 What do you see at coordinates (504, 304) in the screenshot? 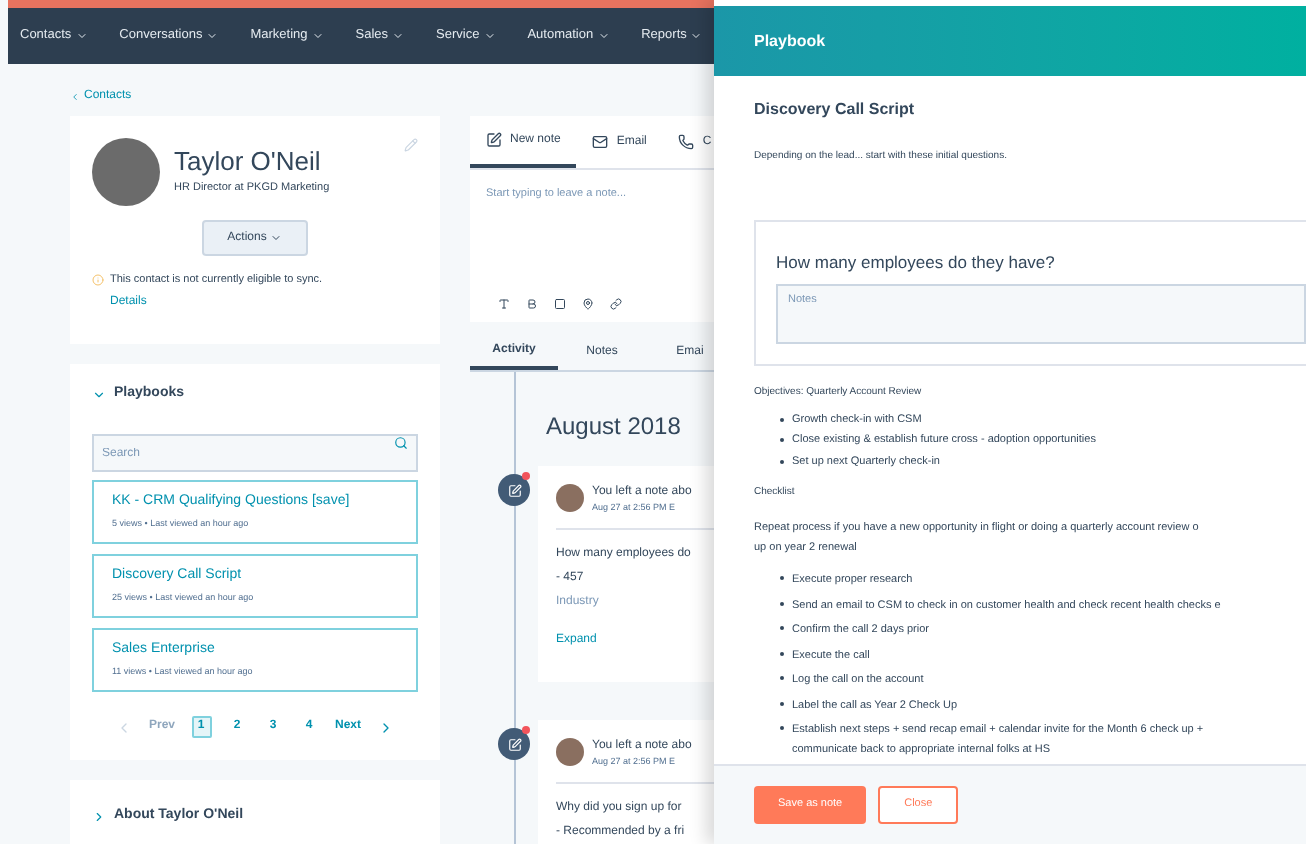
I see `font-icon` at bounding box center [504, 304].